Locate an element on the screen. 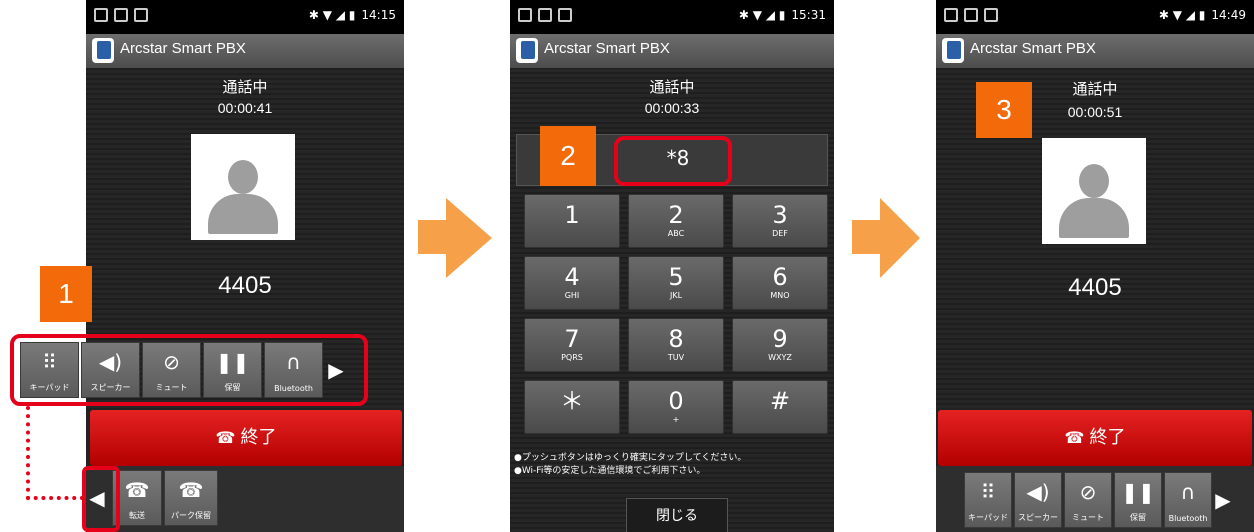 The width and height of the screenshot is (1254, 532). keypad-key: # is located at coordinates (780, 407).